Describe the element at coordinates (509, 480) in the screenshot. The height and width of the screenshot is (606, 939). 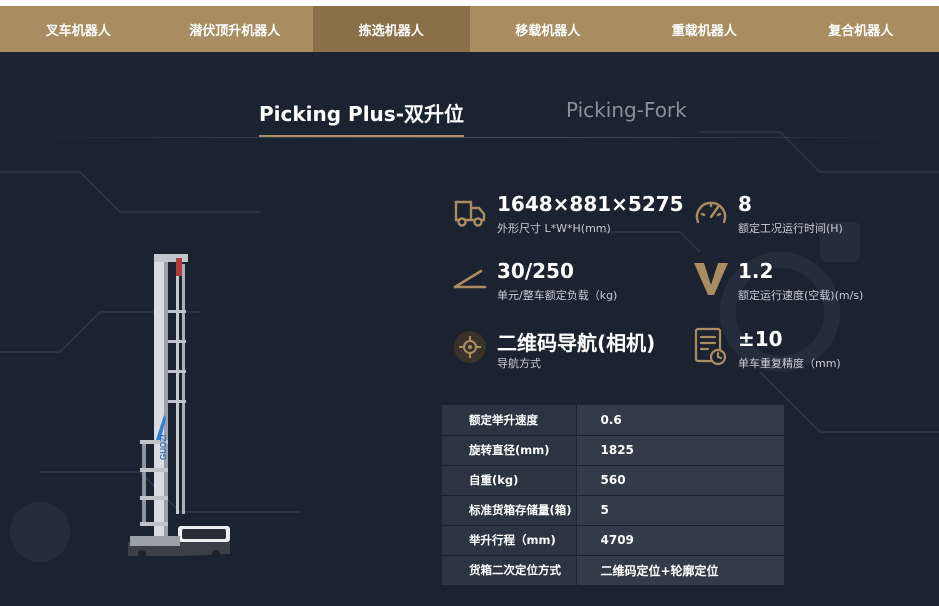
I see `table-key: 自重(kg)` at that location.